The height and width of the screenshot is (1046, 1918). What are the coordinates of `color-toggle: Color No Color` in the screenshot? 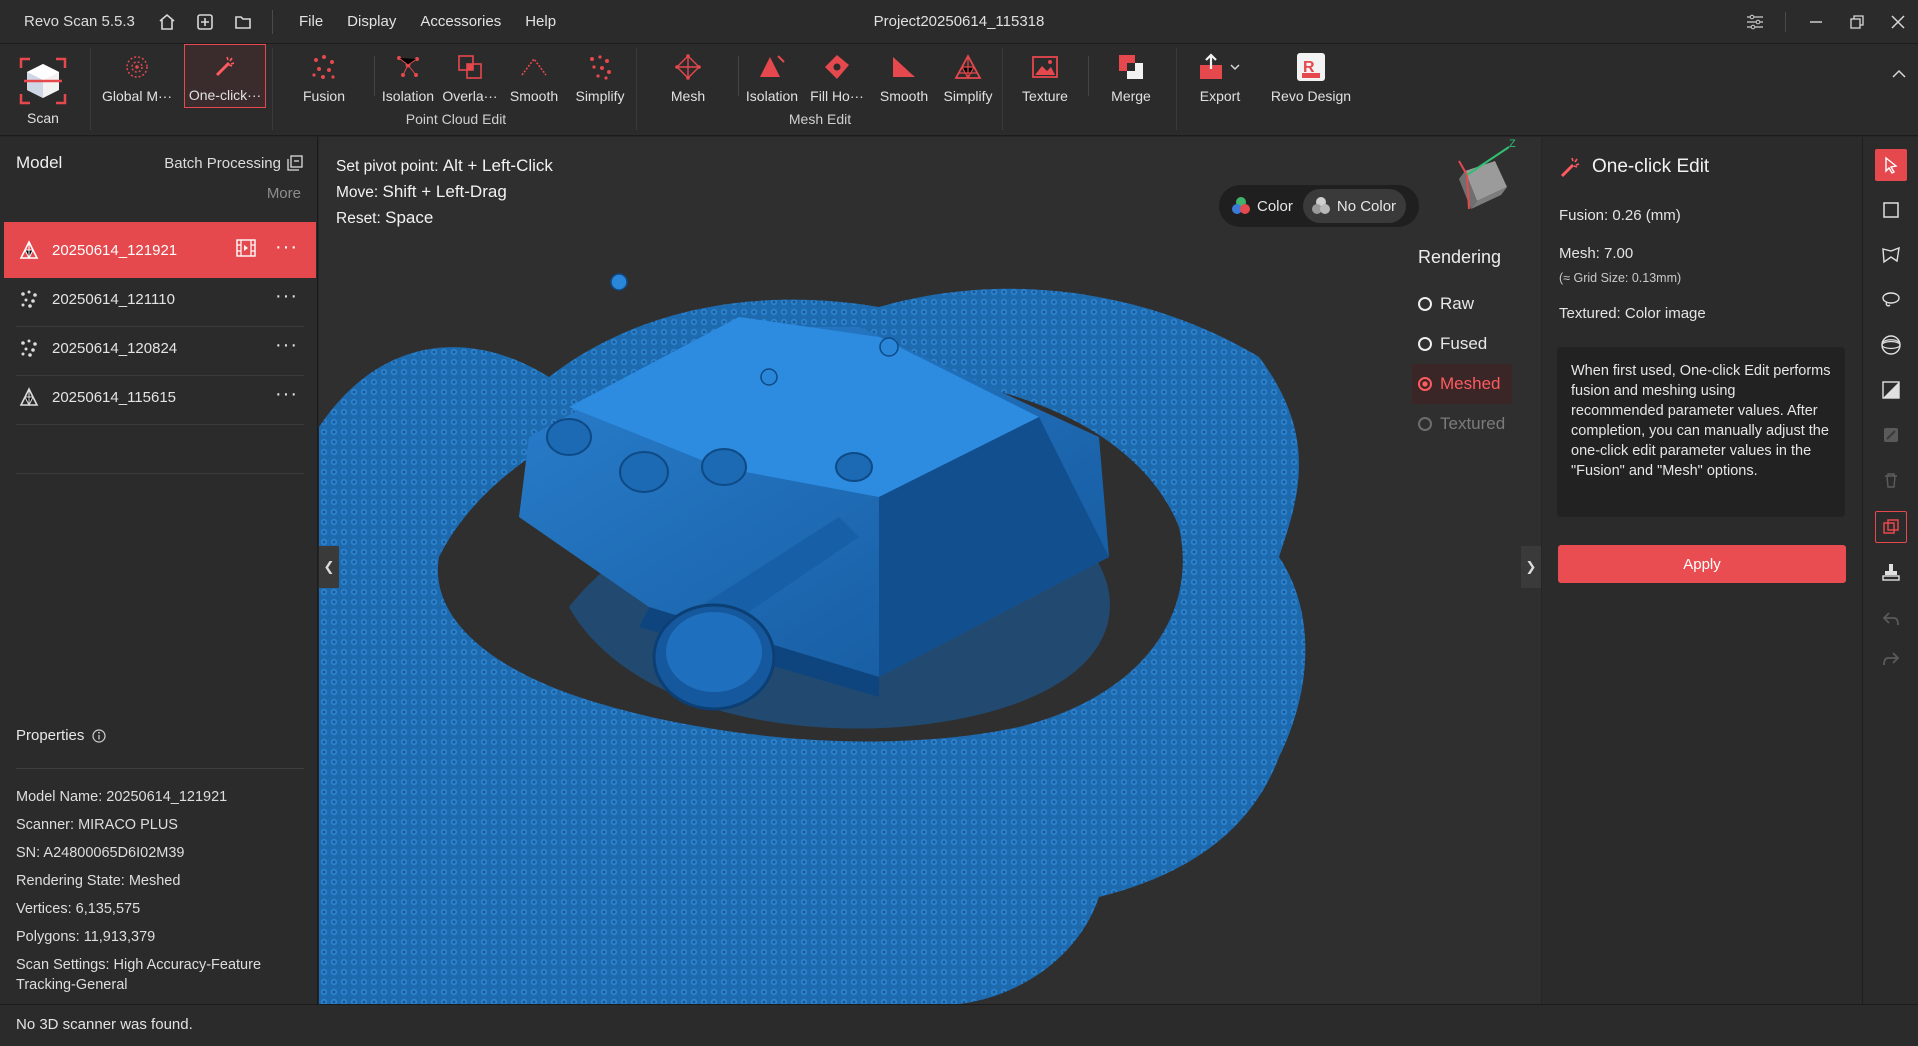 It's located at (1319, 206).